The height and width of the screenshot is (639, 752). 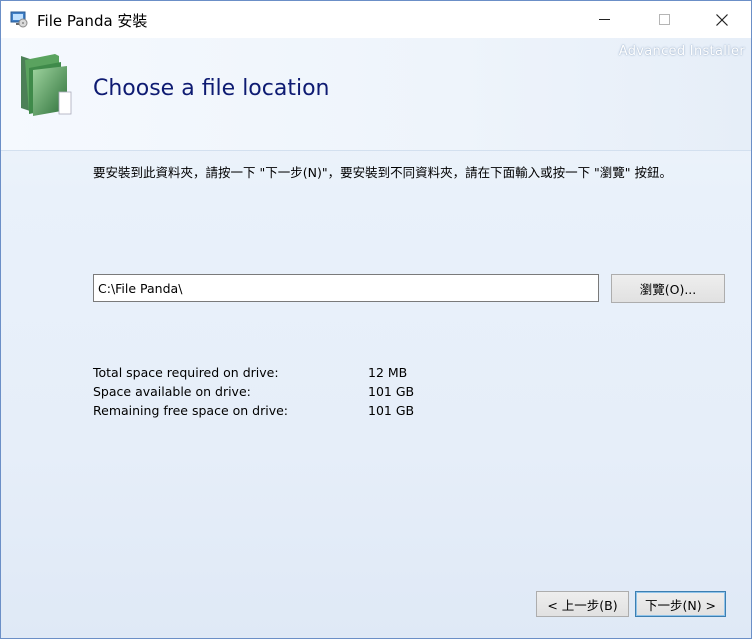 I want to click on close-icon, so click(x=722, y=19).